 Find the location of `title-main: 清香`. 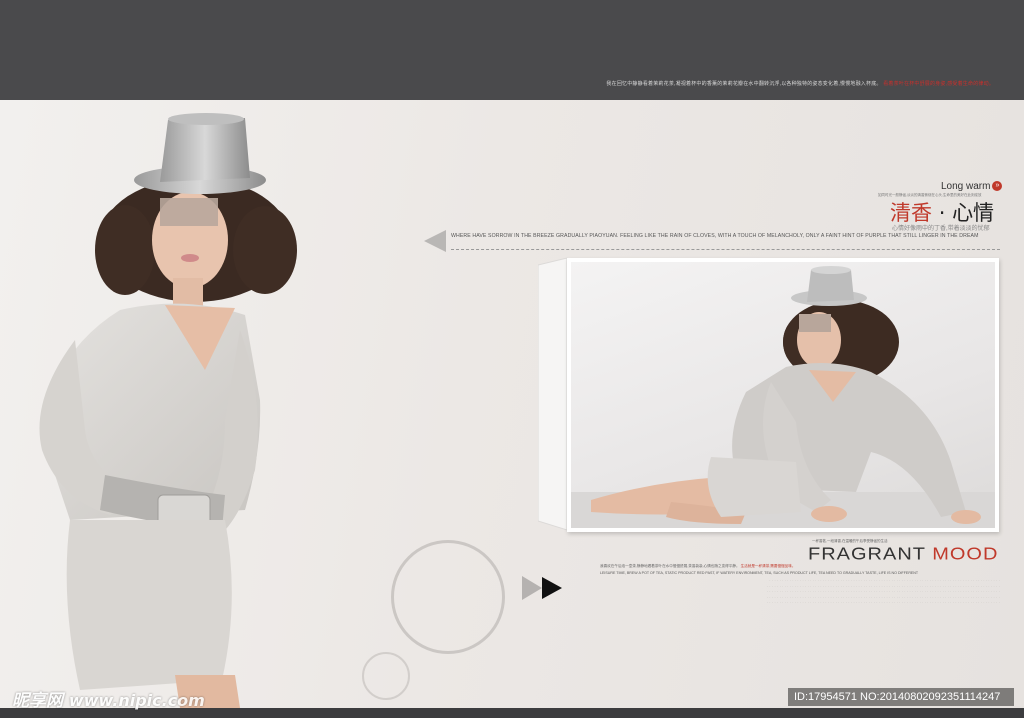

title-main: 清香 is located at coordinates (911, 213).